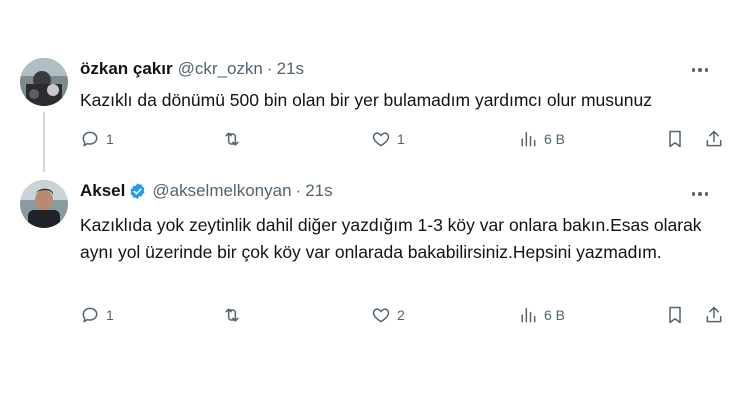 Image resolution: width=730 pixels, height=420 pixels. Describe the element at coordinates (365, 317) in the screenshot. I see `tweet-actions: 1 2 6 B` at that location.